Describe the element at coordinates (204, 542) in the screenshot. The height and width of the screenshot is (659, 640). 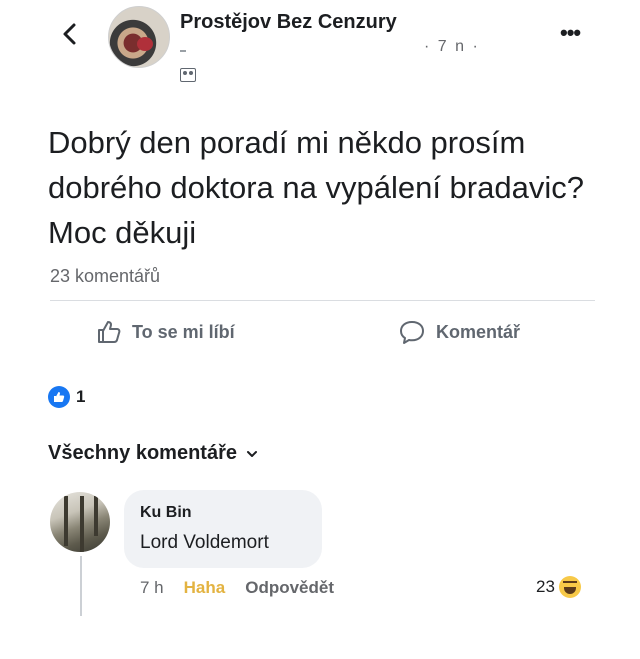
I see `comment-text: Lord Voldemort` at that location.